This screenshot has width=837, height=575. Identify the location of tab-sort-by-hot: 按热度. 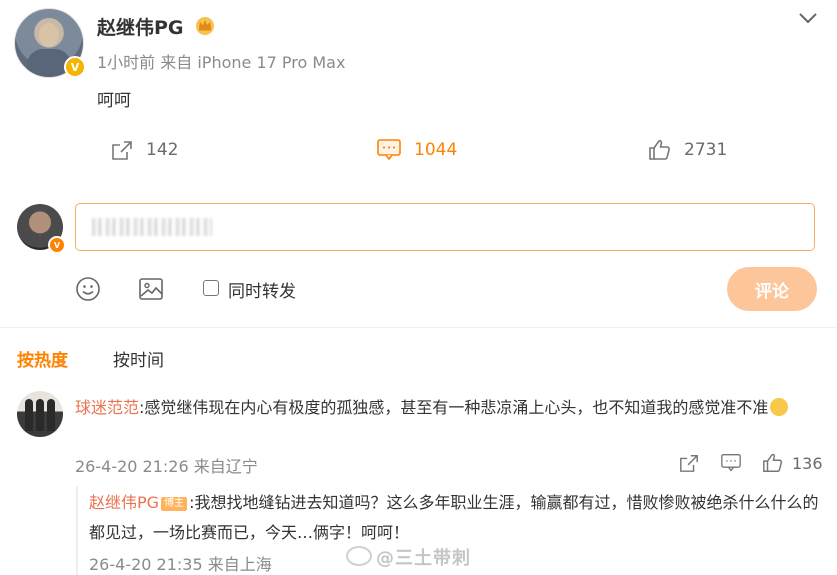
(42, 358).